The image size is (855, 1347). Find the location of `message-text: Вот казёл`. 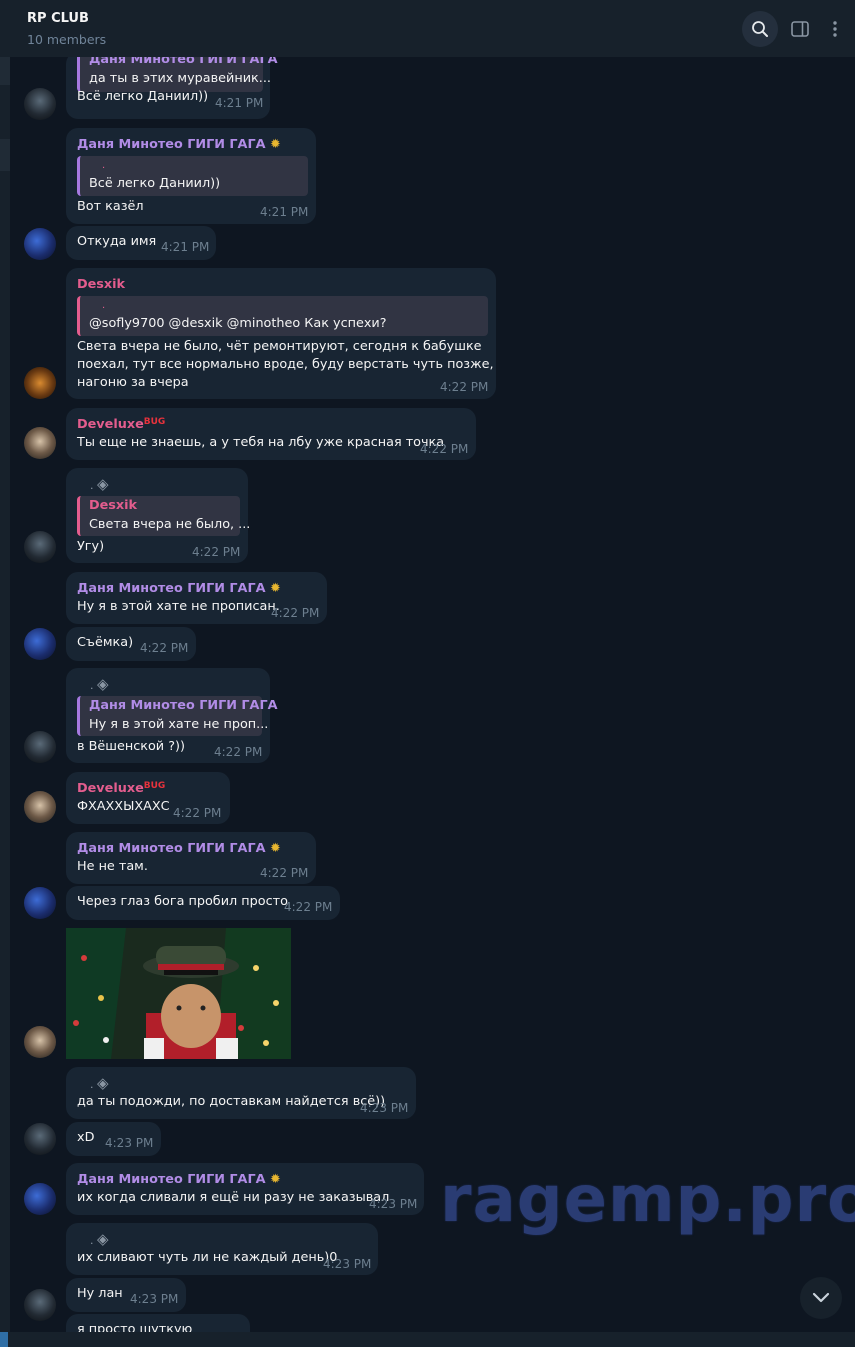

message-text: Вот казёл is located at coordinates (110, 206).